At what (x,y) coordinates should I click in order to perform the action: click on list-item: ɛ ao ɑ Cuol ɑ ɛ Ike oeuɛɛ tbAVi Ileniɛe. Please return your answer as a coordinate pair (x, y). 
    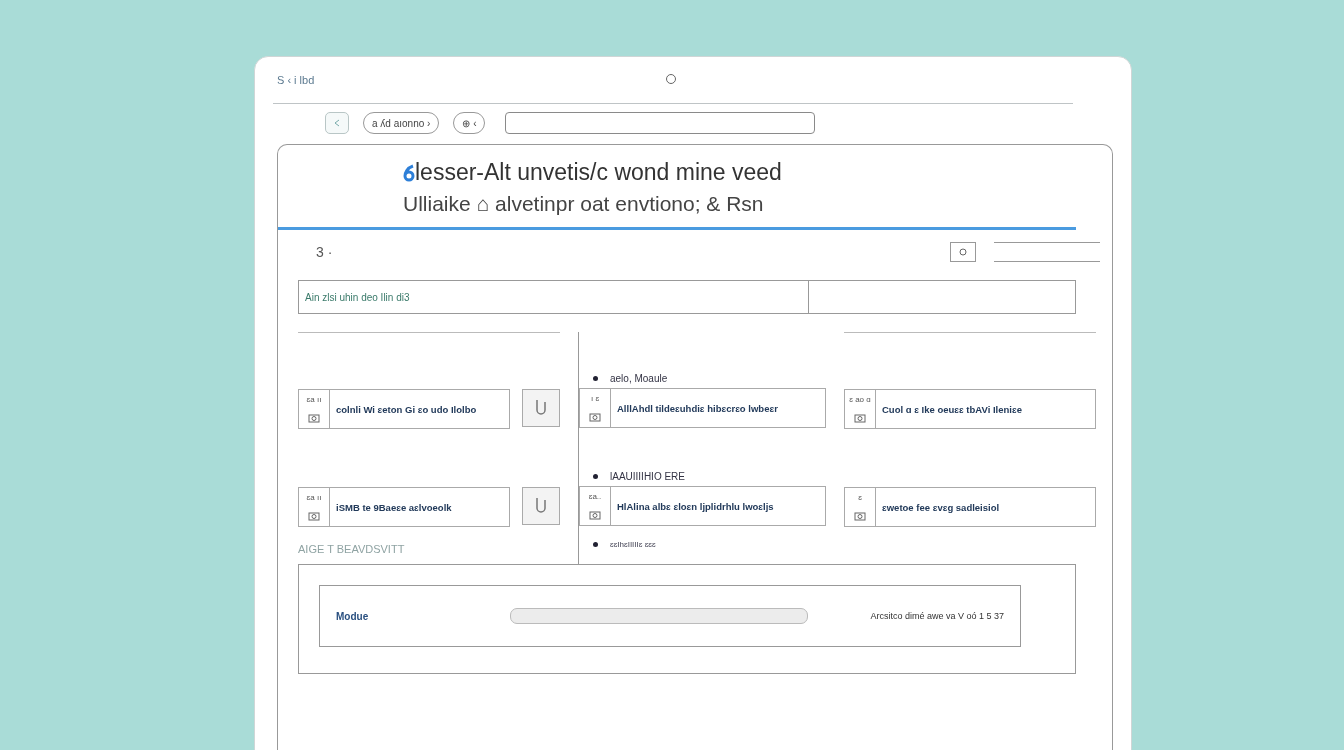
    Looking at the image, I should click on (970, 409).